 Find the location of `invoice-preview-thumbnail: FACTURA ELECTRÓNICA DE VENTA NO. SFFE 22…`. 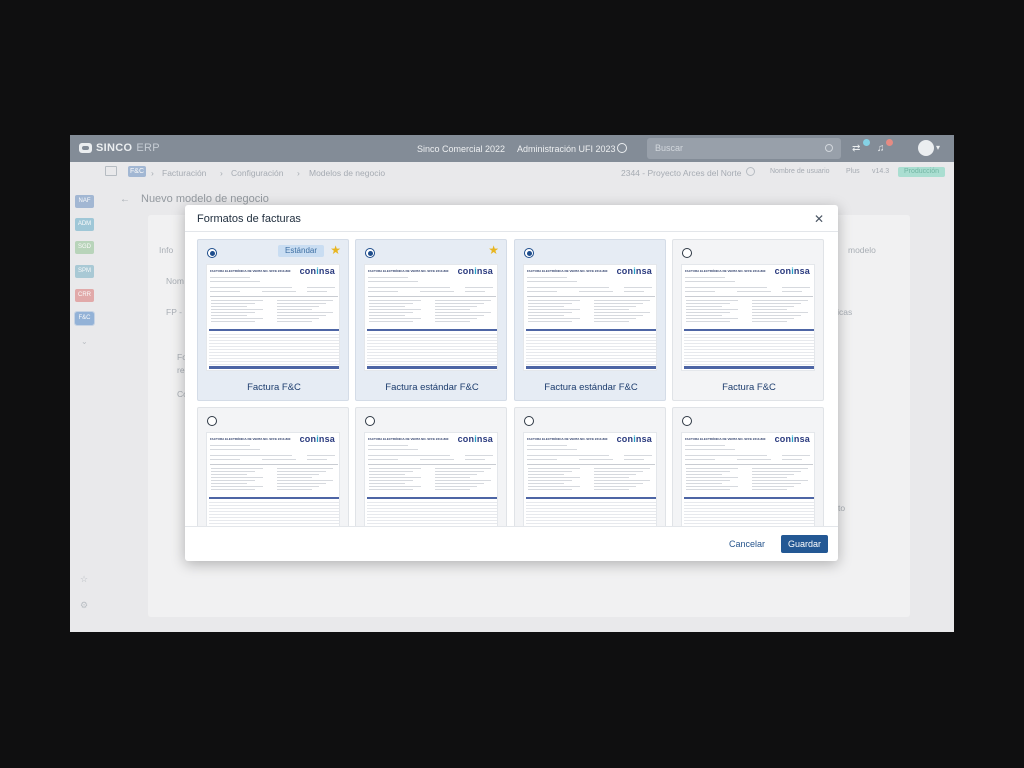

invoice-preview-thumbnail: FACTURA ELECTRÓNICA DE VENTA NO. SFFE 22… is located at coordinates (273, 317).